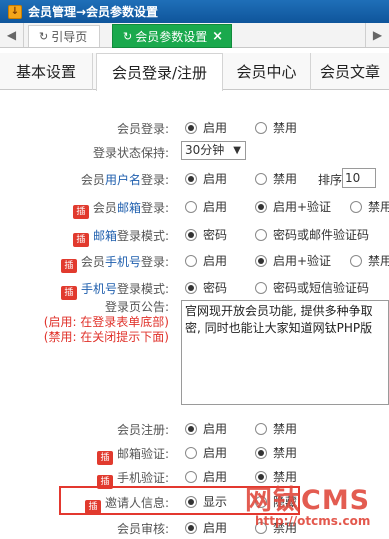 The width and height of the screenshot is (389, 539). What do you see at coordinates (377, 35) in the screenshot?
I see `tab-scroll-right-button: ▶` at bounding box center [377, 35].